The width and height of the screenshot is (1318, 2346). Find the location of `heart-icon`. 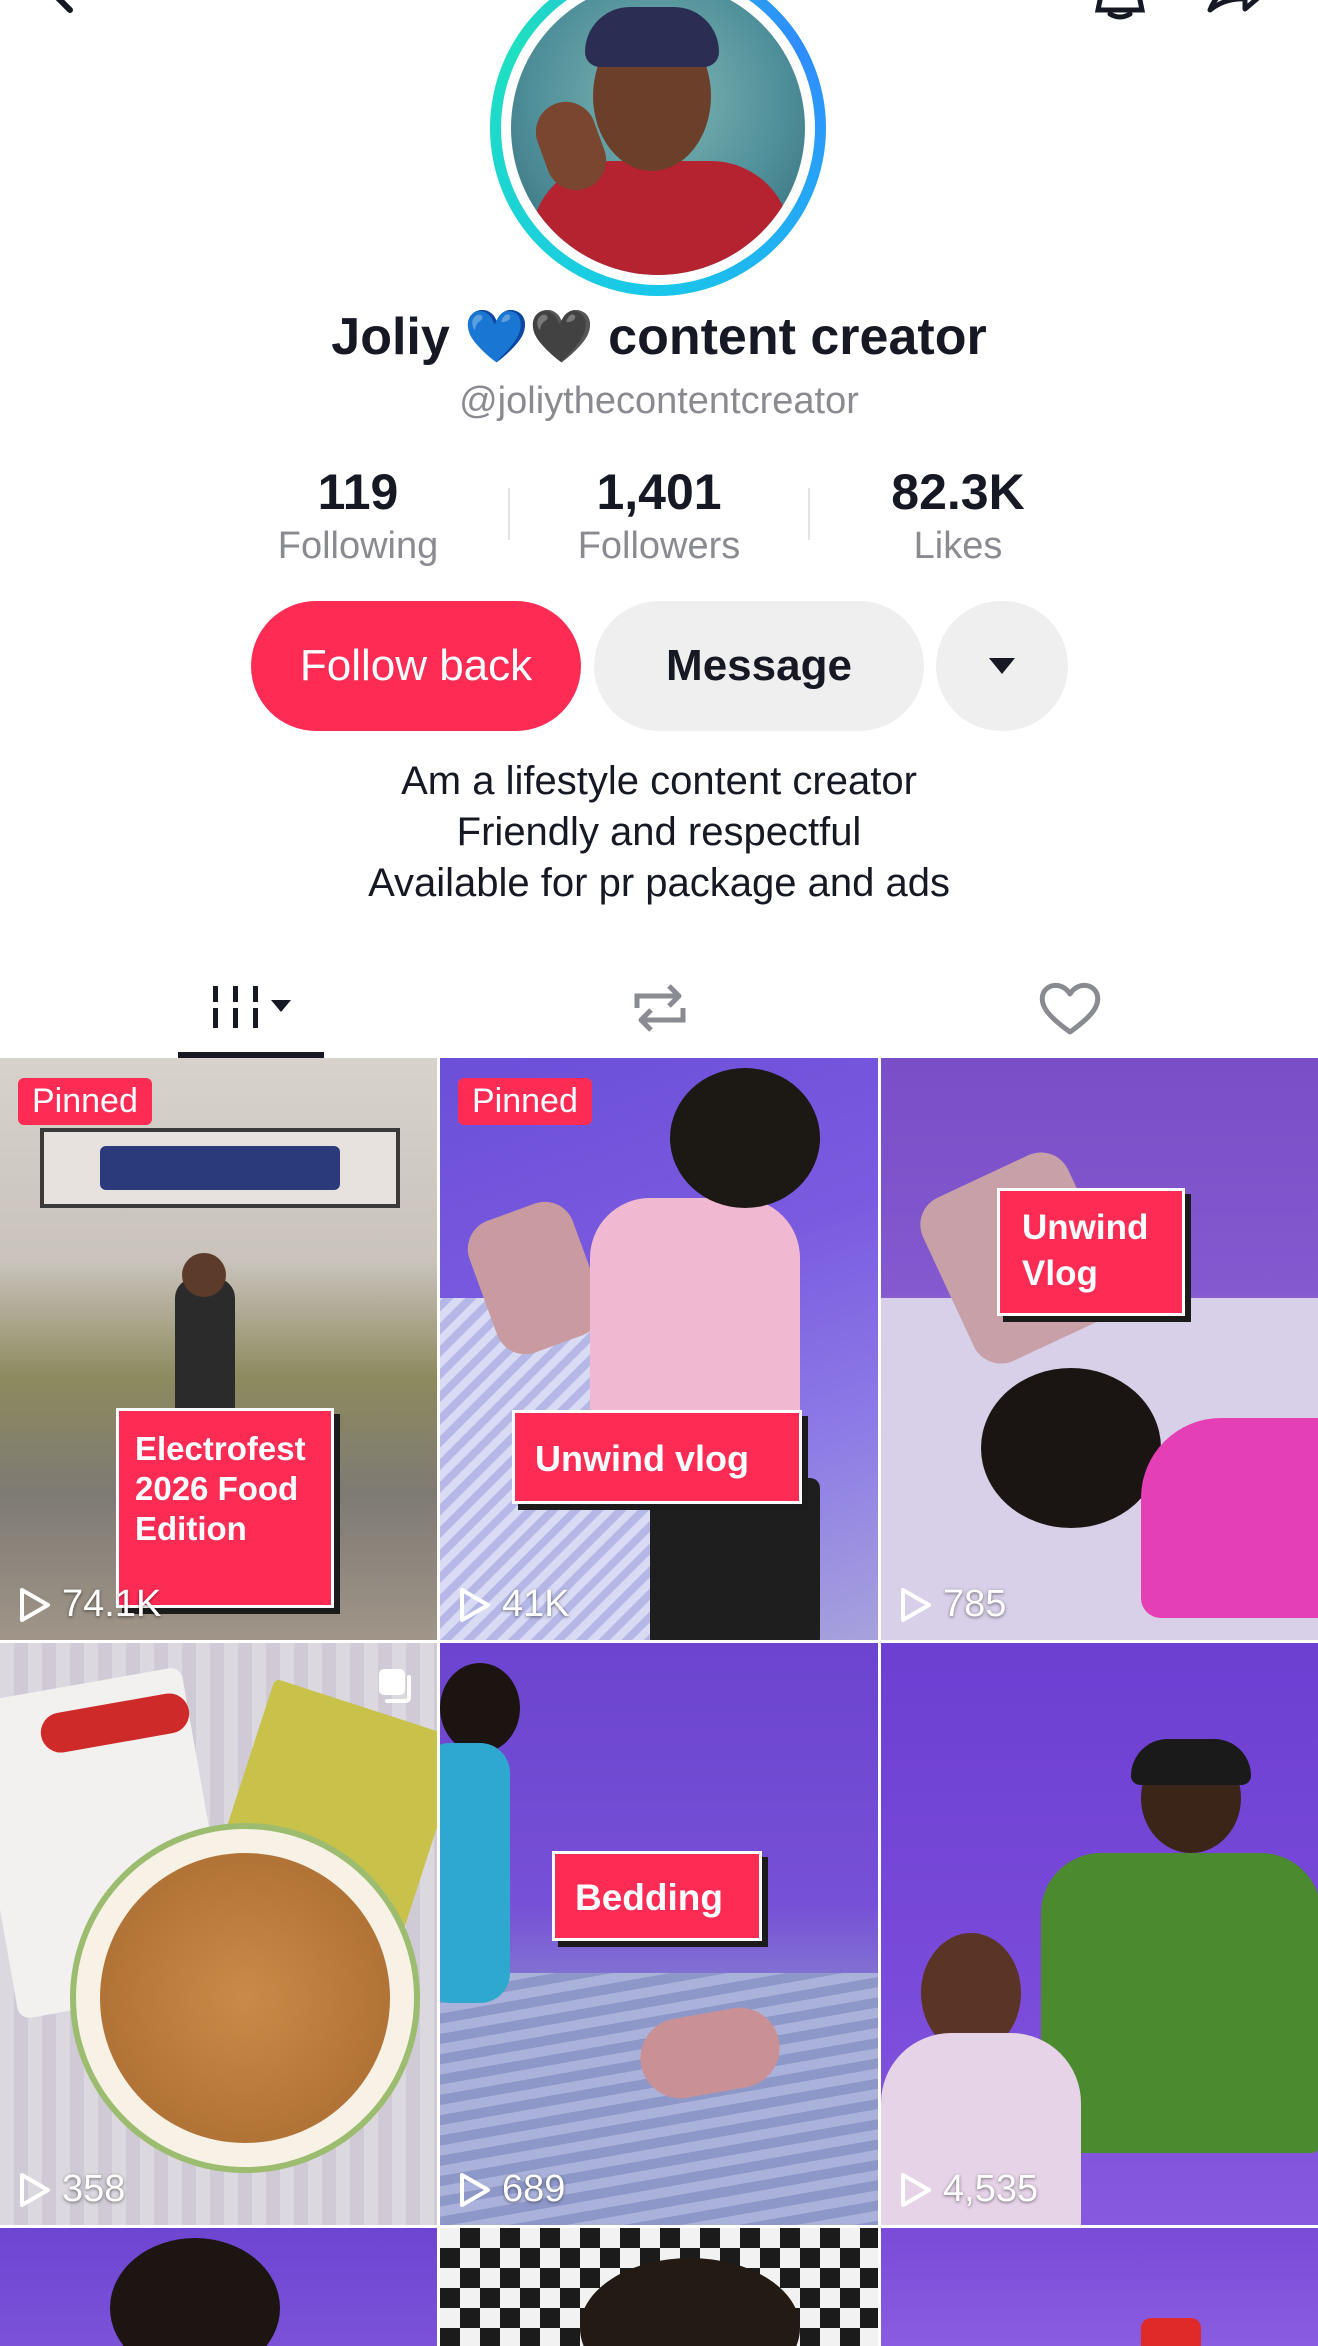

heart-icon is located at coordinates (1070, 1008).